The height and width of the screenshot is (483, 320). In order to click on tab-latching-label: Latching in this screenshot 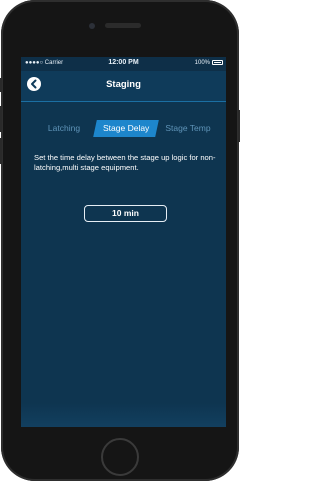, I will do `click(64, 128)`.